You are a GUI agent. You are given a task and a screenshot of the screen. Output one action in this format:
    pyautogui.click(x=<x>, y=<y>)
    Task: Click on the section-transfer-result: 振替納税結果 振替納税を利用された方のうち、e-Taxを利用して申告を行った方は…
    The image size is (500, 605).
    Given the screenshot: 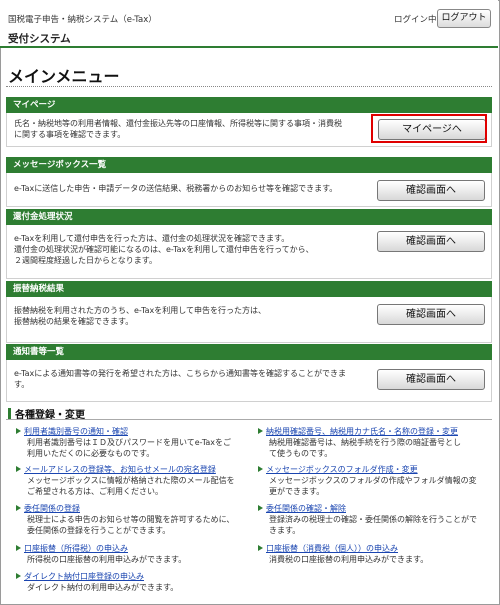 What is the action you would take?
    pyautogui.click(x=249, y=312)
    